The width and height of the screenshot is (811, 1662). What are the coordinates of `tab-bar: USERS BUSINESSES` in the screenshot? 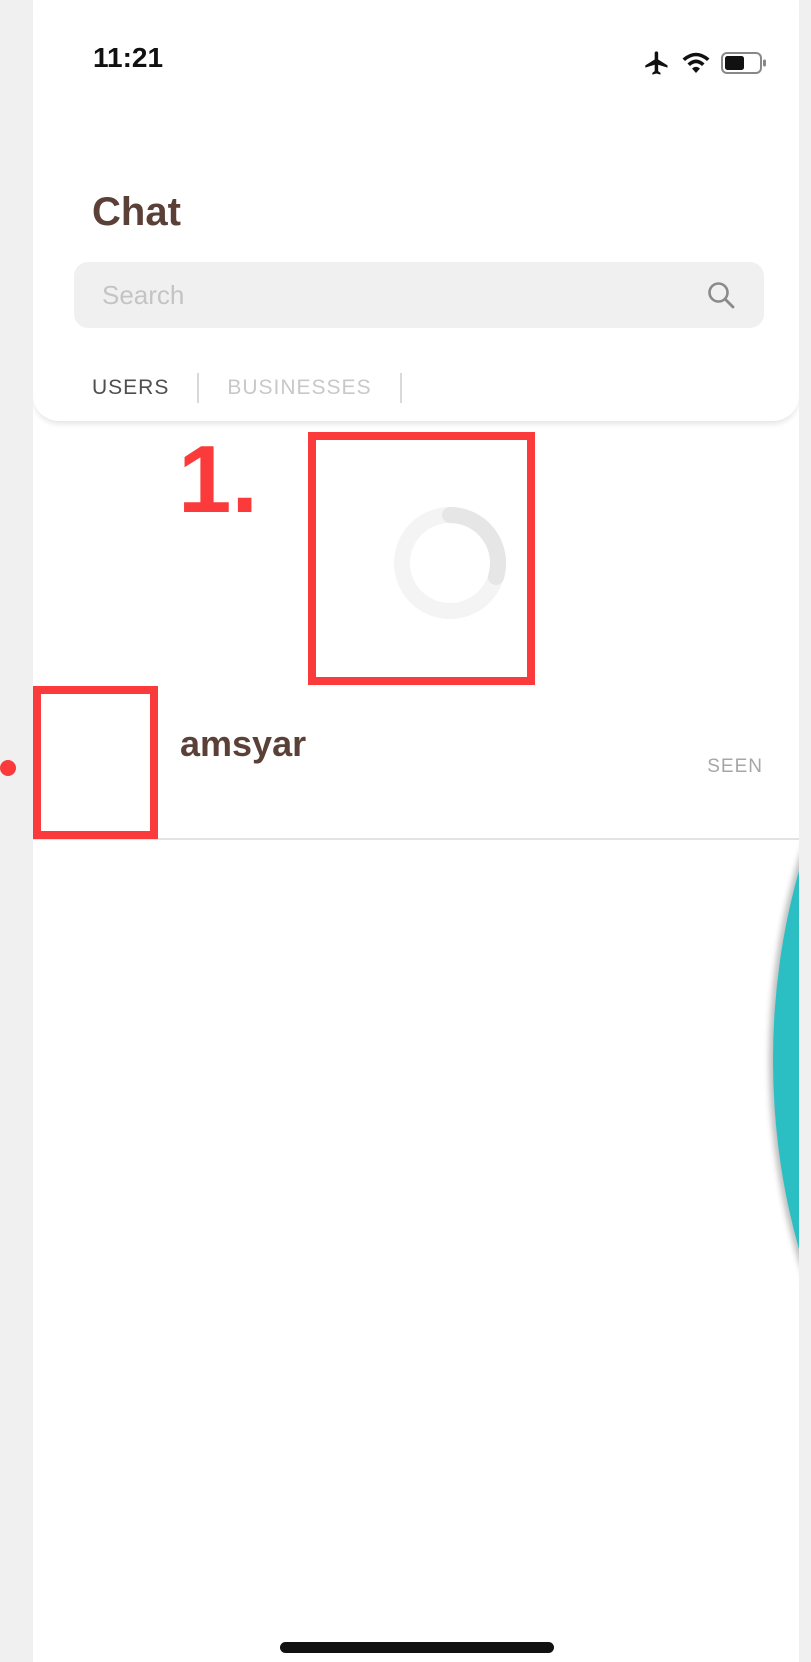 It's located at (261, 388).